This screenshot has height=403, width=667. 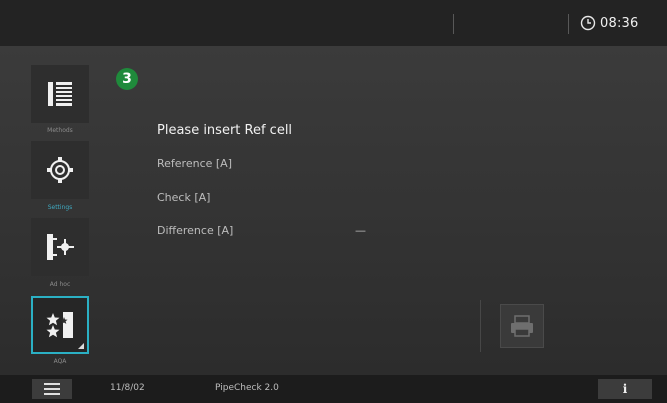 I want to click on sidebar-item-aqa, so click(x=60, y=325).